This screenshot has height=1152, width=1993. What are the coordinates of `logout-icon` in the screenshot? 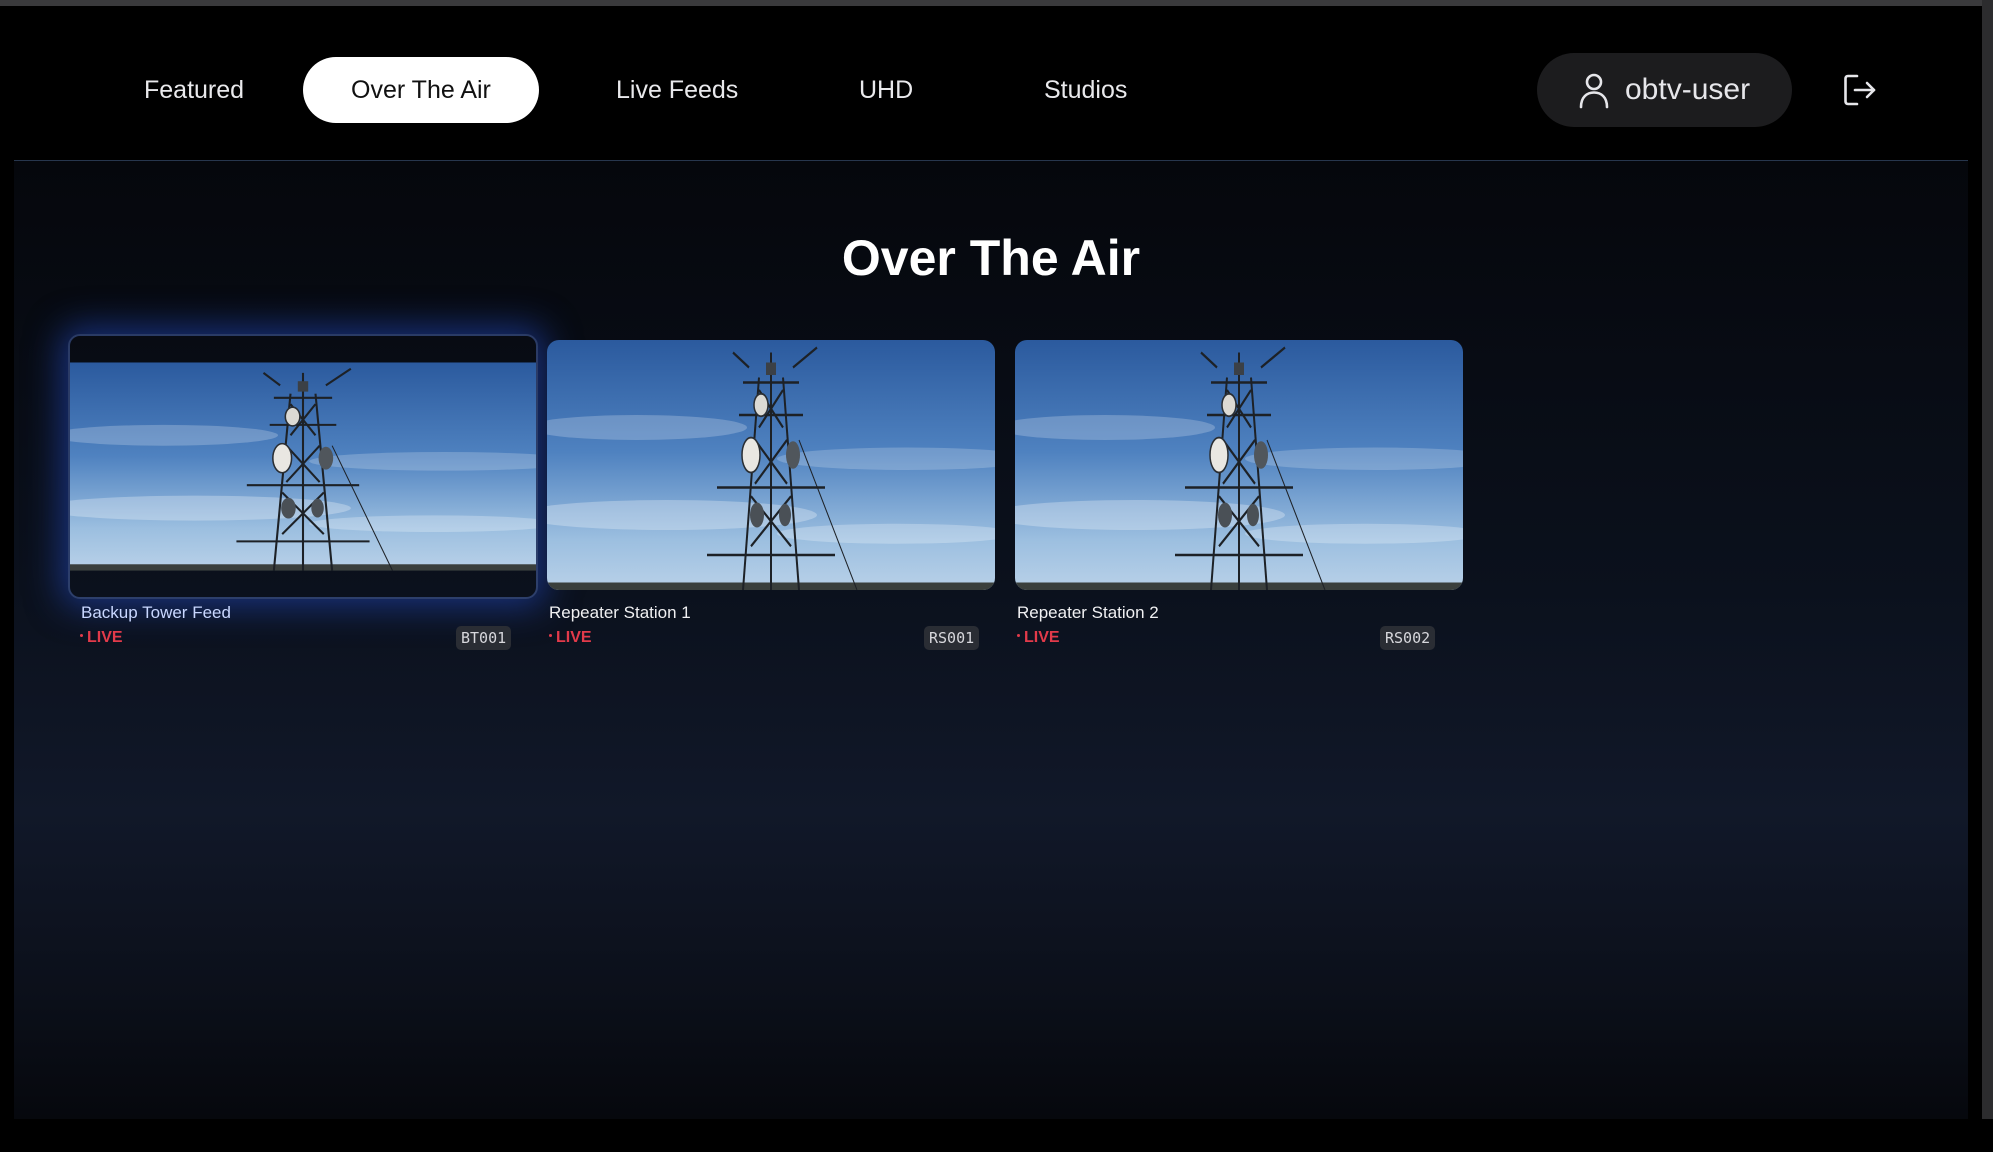 It's located at (1860, 90).